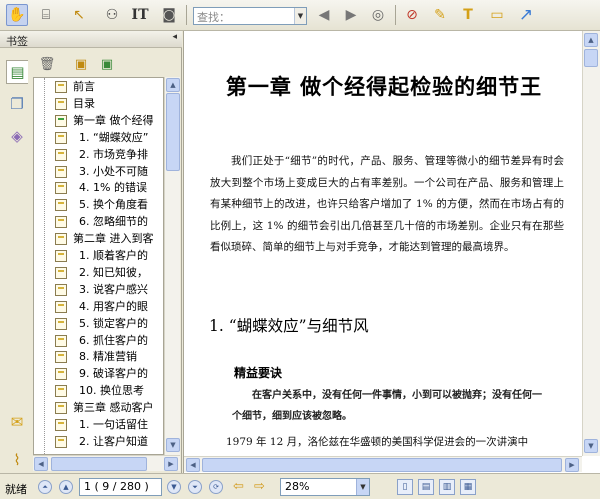 Image resolution: width=600 pixels, height=499 pixels. I want to click on page-indicator: 1 ( 9 / 280 ), so click(116, 486).